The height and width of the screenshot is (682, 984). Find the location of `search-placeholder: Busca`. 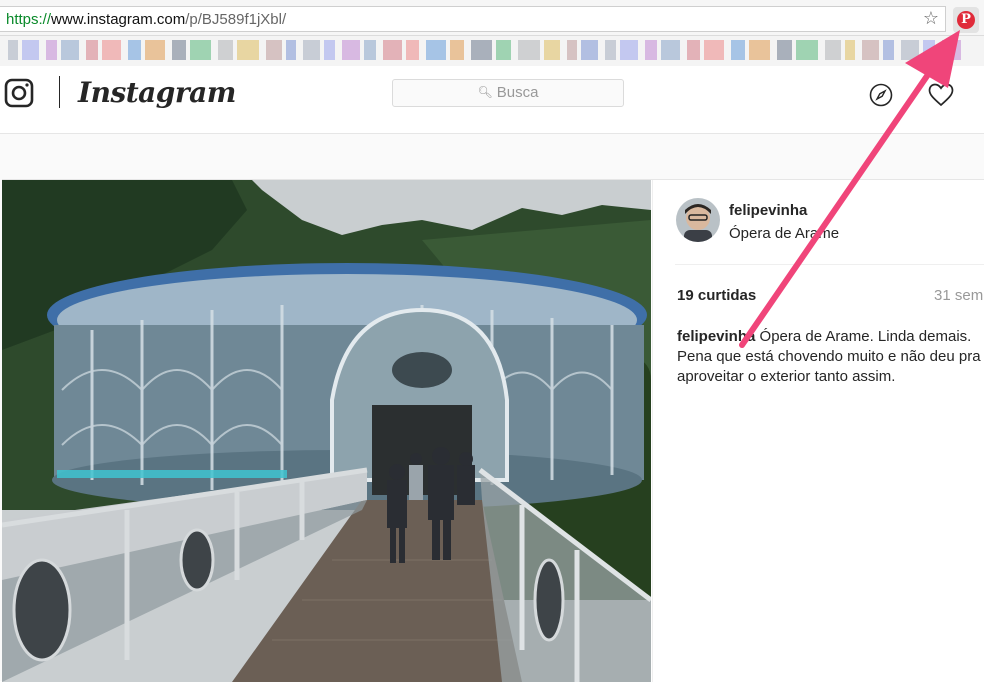

search-placeholder: Busca is located at coordinates (517, 92).